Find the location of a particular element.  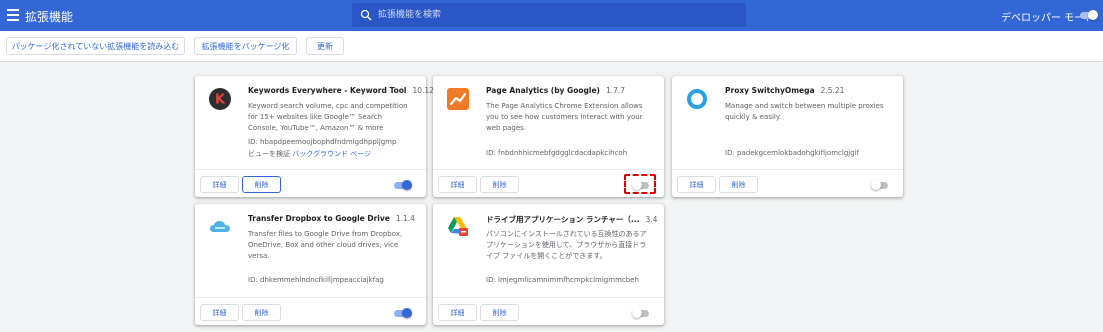

background-page-link: バックグラウンド ページ is located at coordinates (331, 154).